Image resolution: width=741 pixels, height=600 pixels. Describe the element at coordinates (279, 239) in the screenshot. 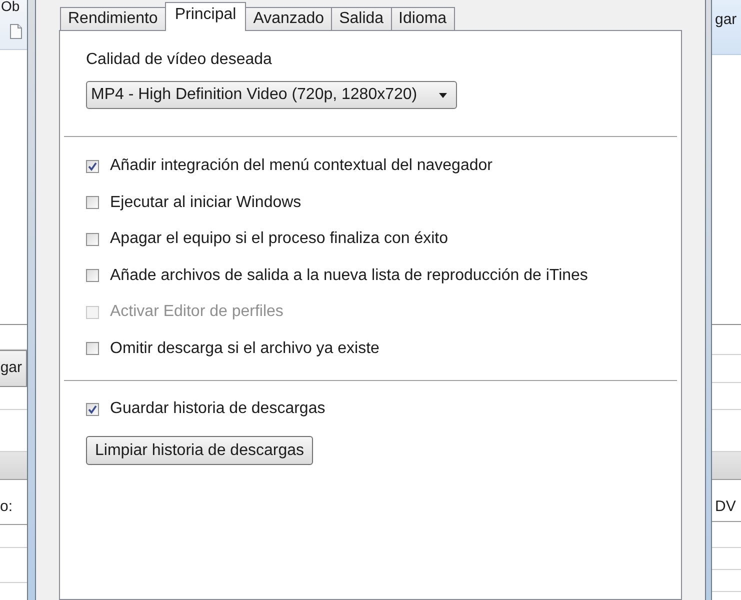

I see `checkbox-label: Apagar el equipo si el proceso finaliza con éxito` at that location.